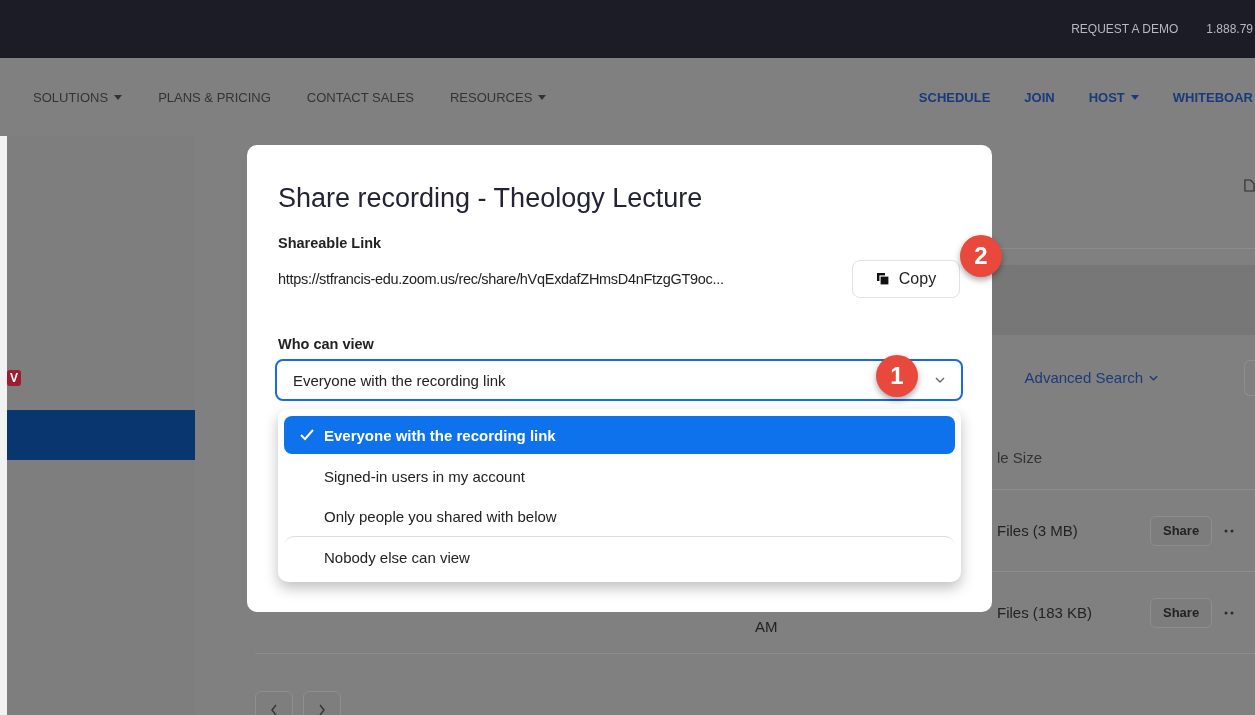 This screenshot has width=1255, height=715. Describe the element at coordinates (1045, 612) in the screenshot. I see `table-cell: Files (183 KB)` at that location.